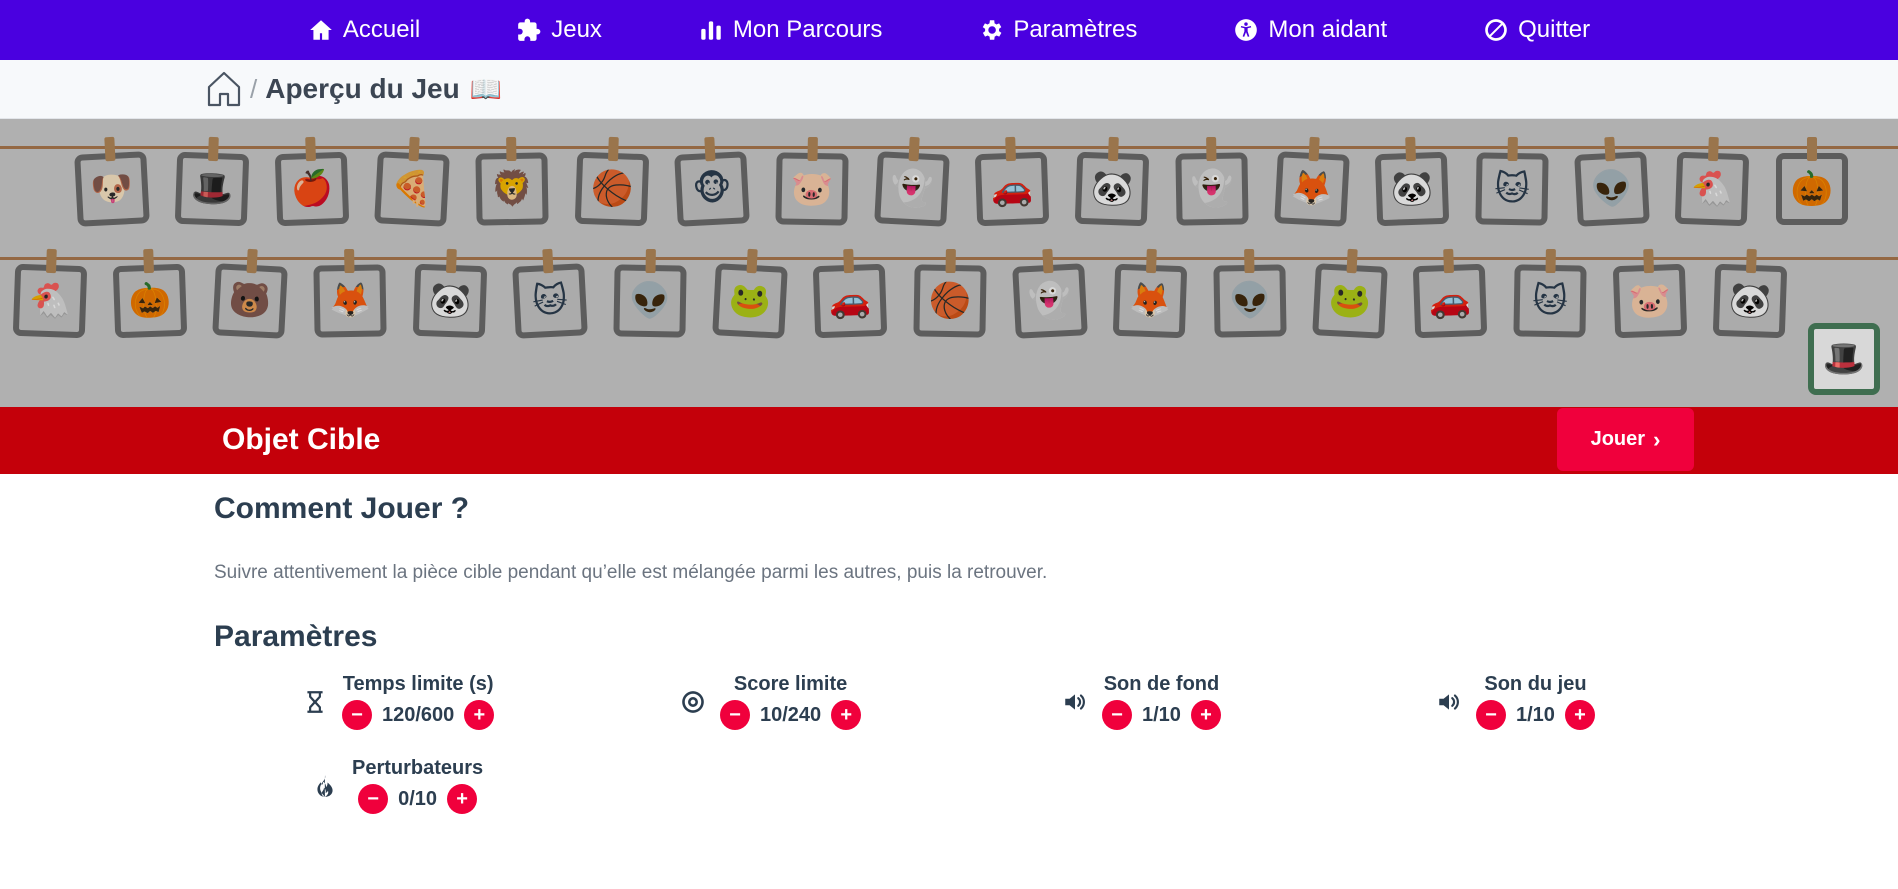  I want to click on breadcrumb: / Aperçu du Jeu 📖, so click(949, 89).